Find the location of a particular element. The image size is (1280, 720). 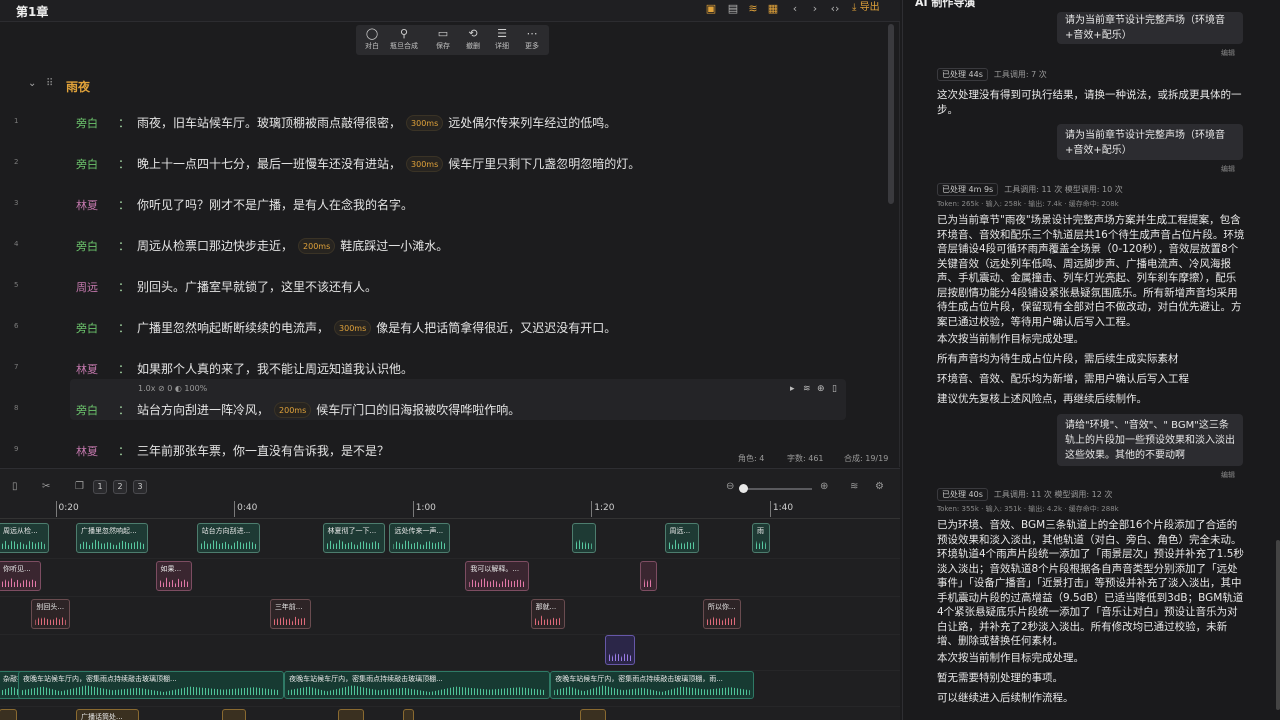

speaker-label: 周远 is located at coordinates (87, 287).